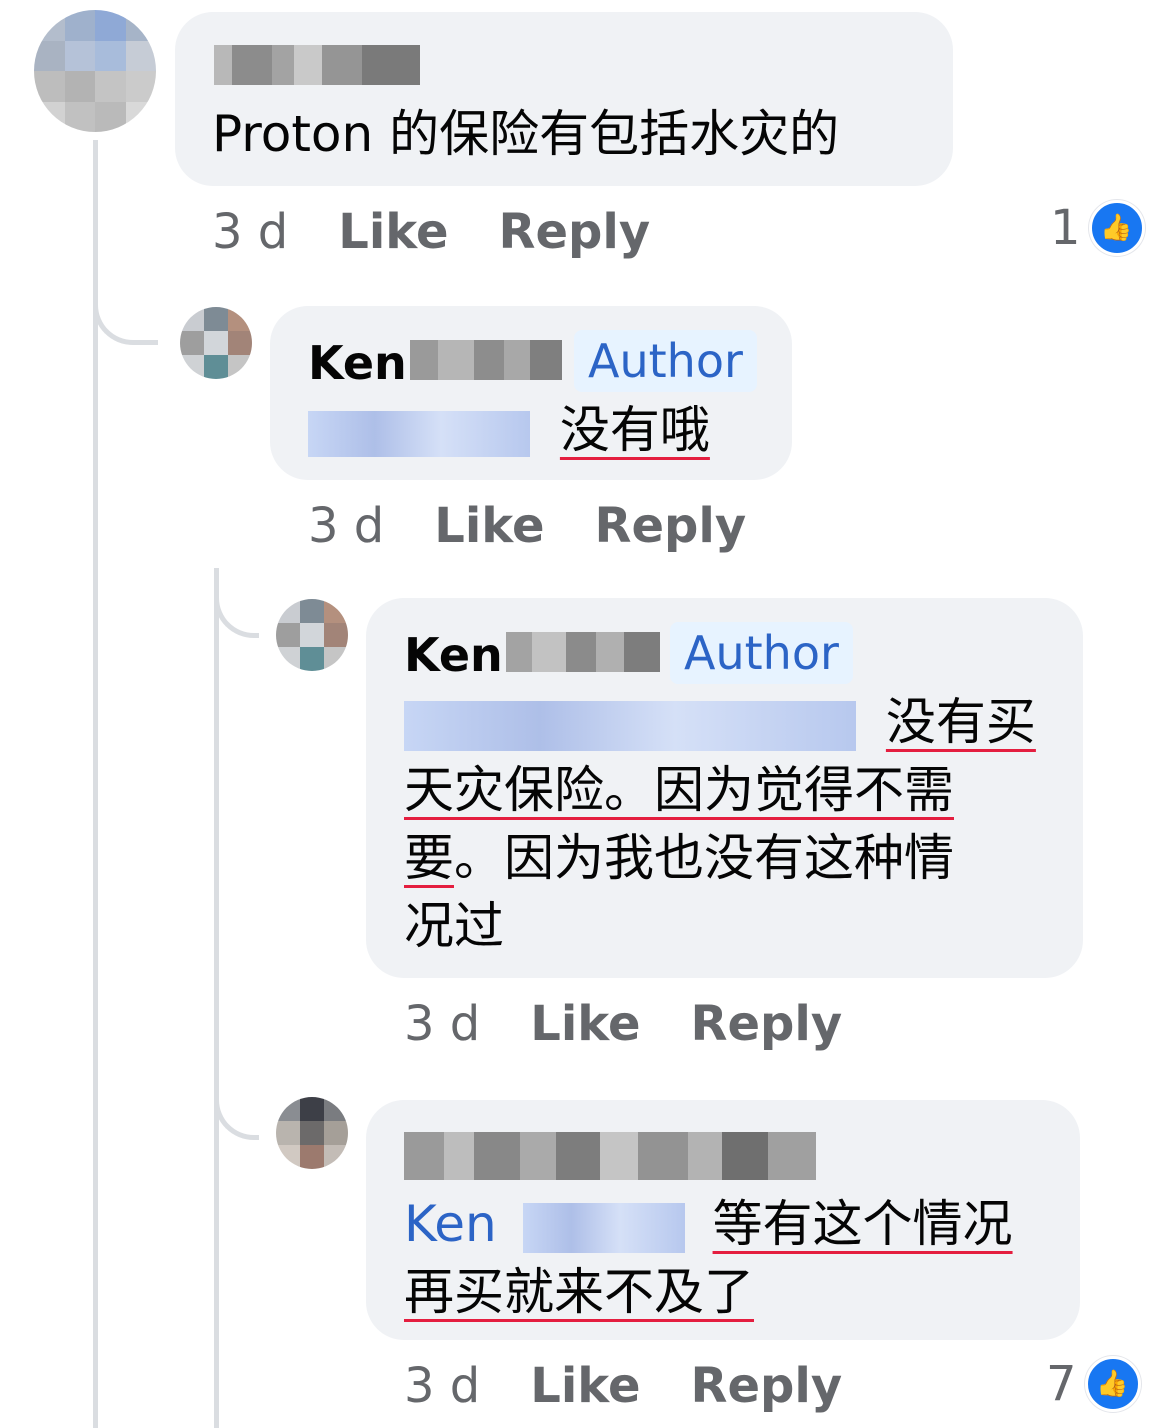 The image size is (1170, 1428). Describe the element at coordinates (216, 998) in the screenshot. I see `thread-line-nested` at that location.